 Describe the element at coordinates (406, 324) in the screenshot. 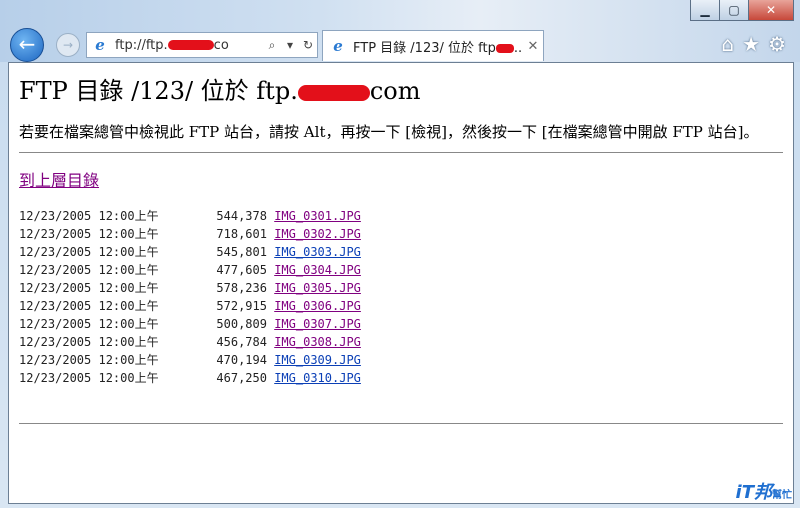

I see `file-row: 12/23/2005 12:00上午 500,809 IMG_0307.JPG` at that location.